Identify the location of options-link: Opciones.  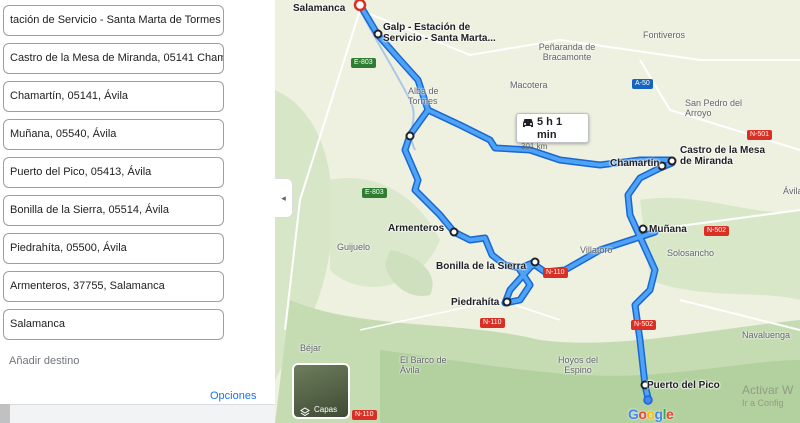
(233, 396).